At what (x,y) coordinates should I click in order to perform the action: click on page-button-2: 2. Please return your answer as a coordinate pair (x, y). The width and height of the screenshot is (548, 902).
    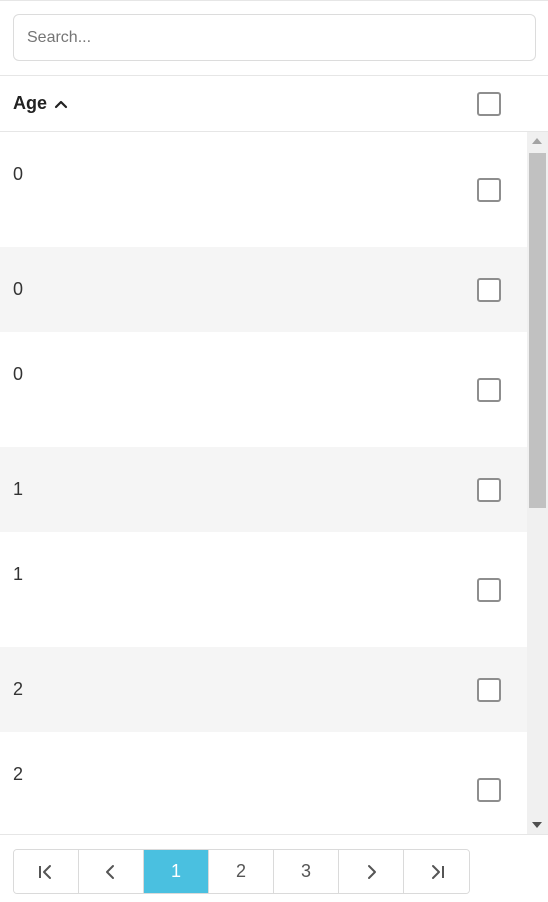
    Looking at the image, I should click on (241, 871).